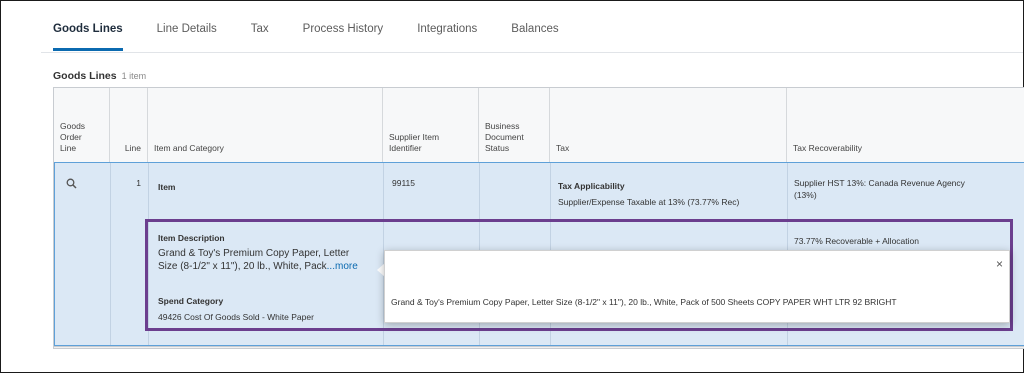 The height and width of the screenshot is (373, 1024). Describe the element at coordinates (71, 137) in the screenshot. I see `header-goods-order-line-text-2: Order` at that location.